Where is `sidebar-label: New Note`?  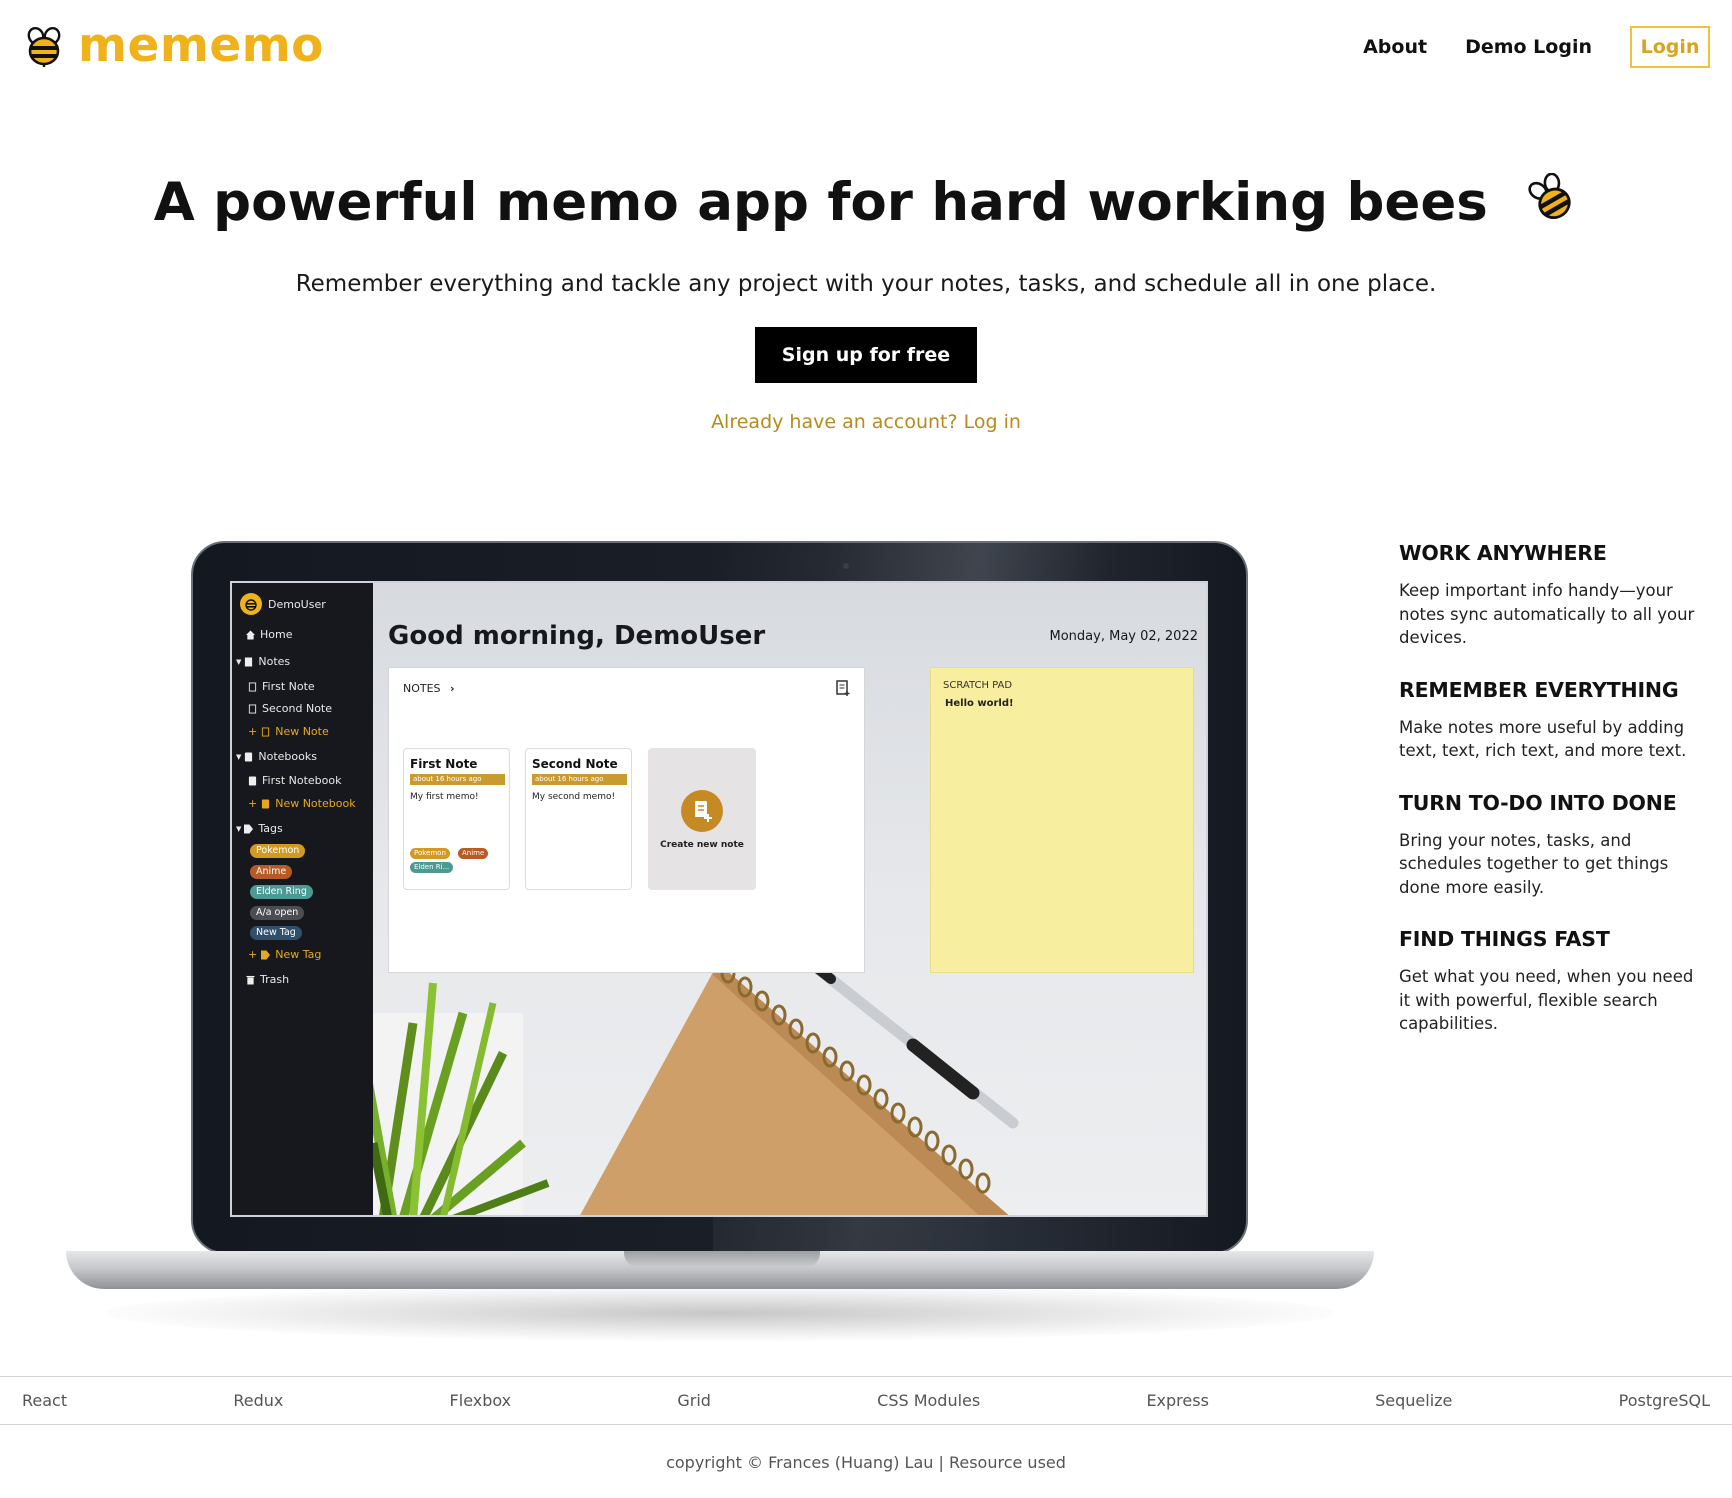 sidebar-label: New Note is located at coordinates (302, 731).